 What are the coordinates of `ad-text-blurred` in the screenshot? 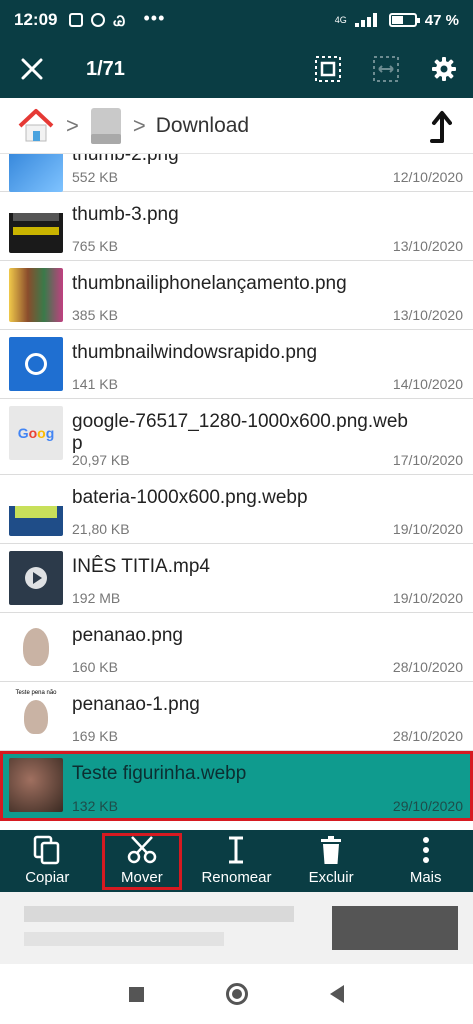 It's located at (124, 939).